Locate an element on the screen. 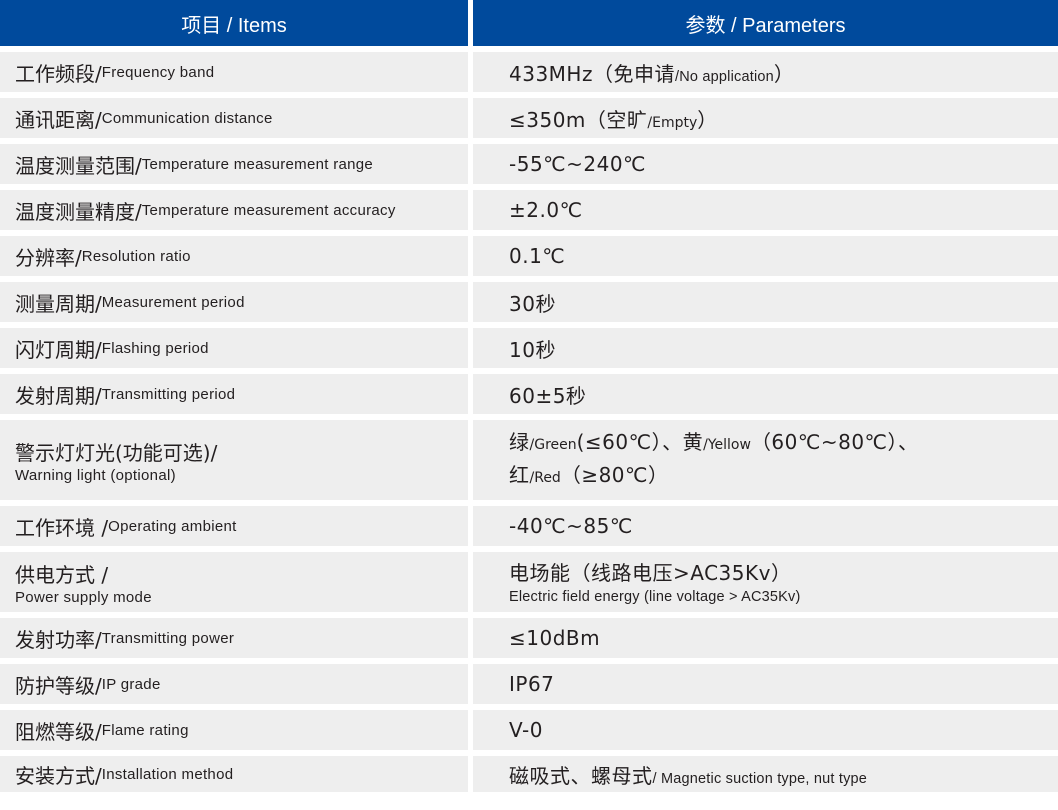  item-zh: 温度测量精度/ is located at coordinates (78, 211).